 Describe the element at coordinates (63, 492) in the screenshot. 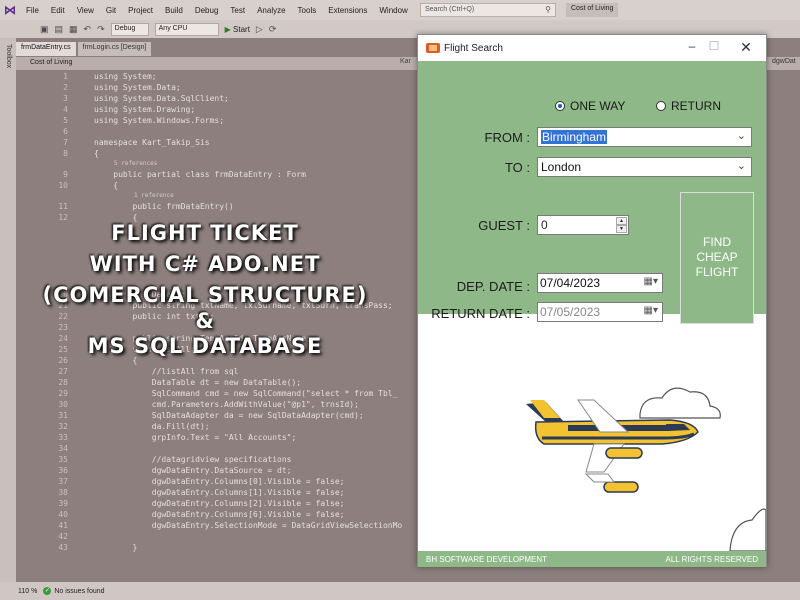

I see `line-number: 38` at that location.